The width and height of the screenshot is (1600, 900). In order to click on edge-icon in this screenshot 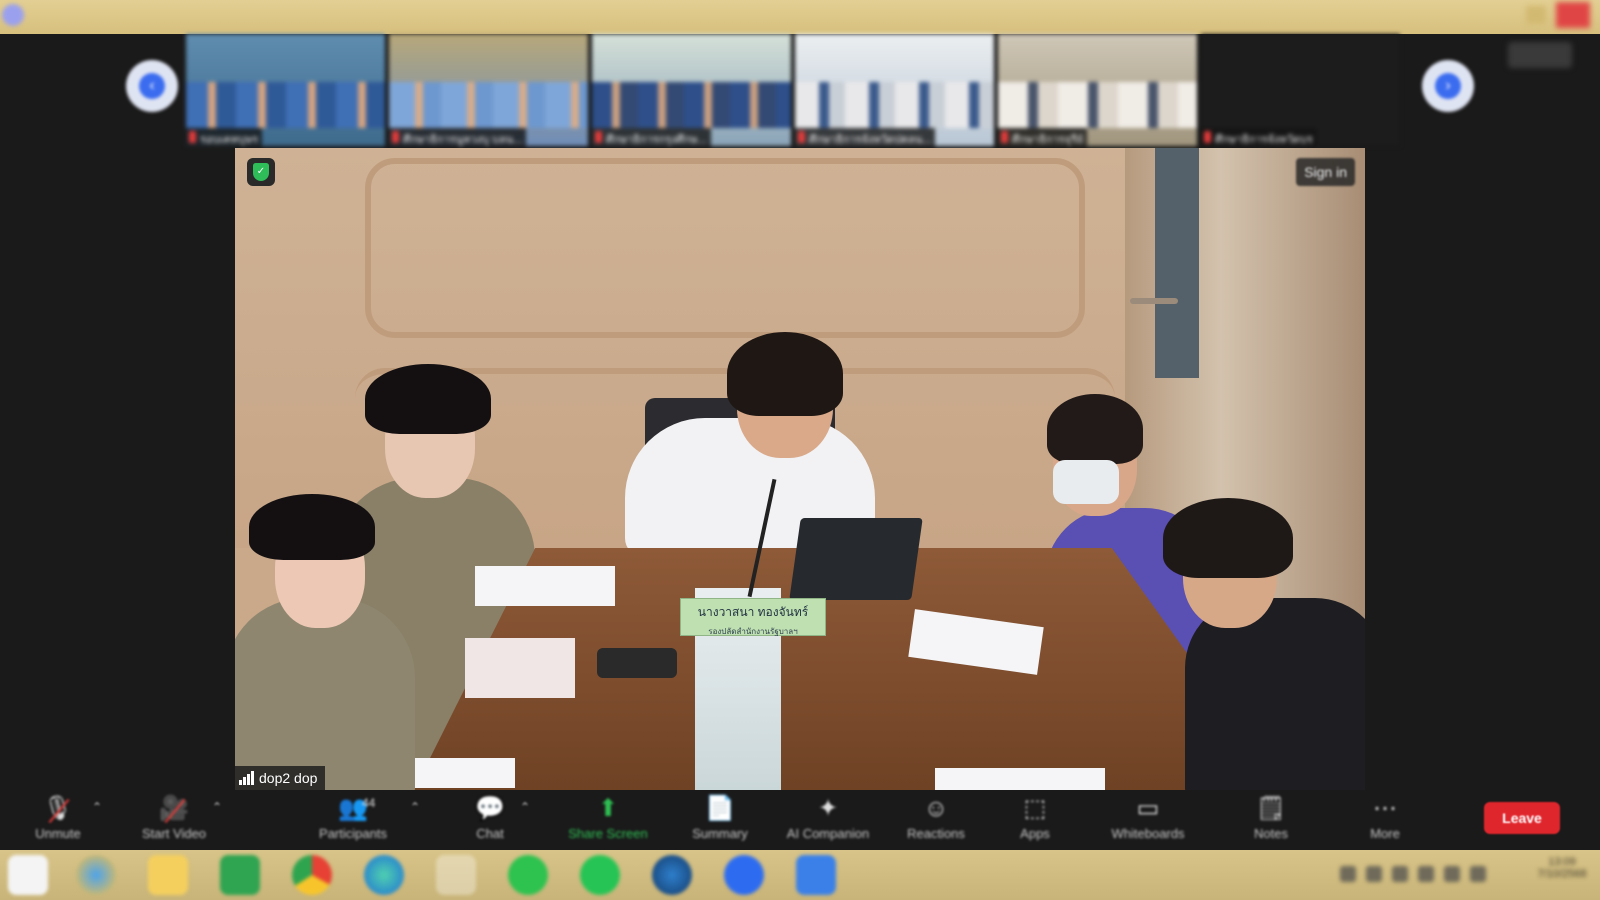, I will do `click(384, 875)`.